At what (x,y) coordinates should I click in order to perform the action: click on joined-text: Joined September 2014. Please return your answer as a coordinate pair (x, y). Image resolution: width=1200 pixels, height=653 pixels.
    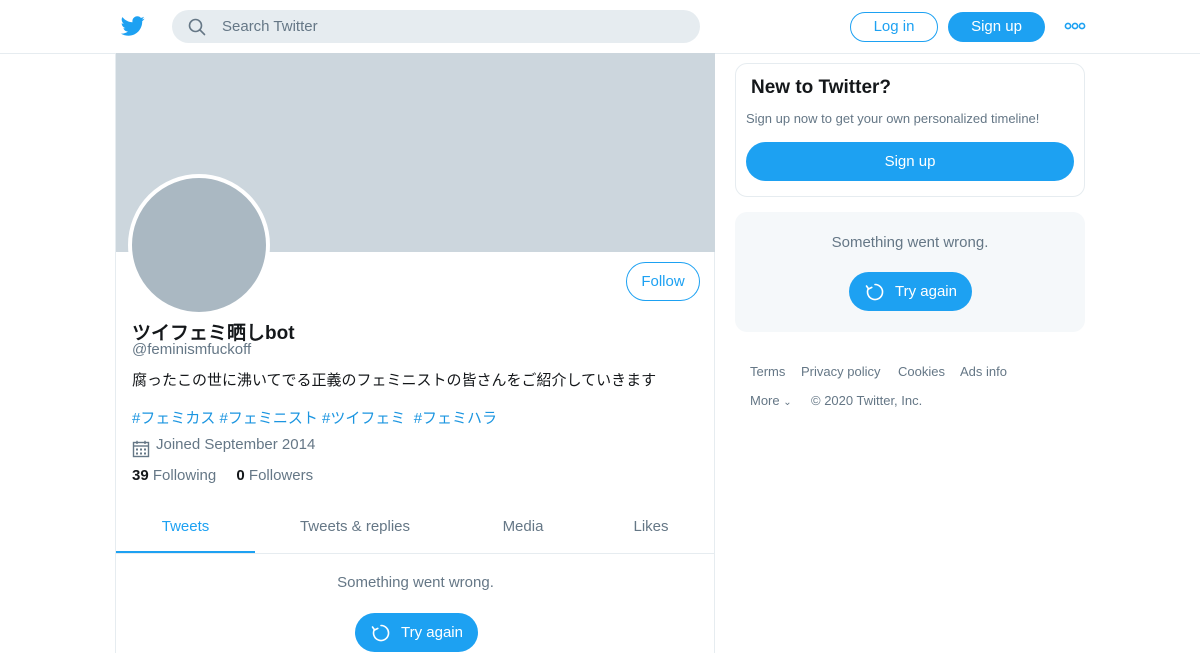
    Looking at the image, I should click on (236, 444).